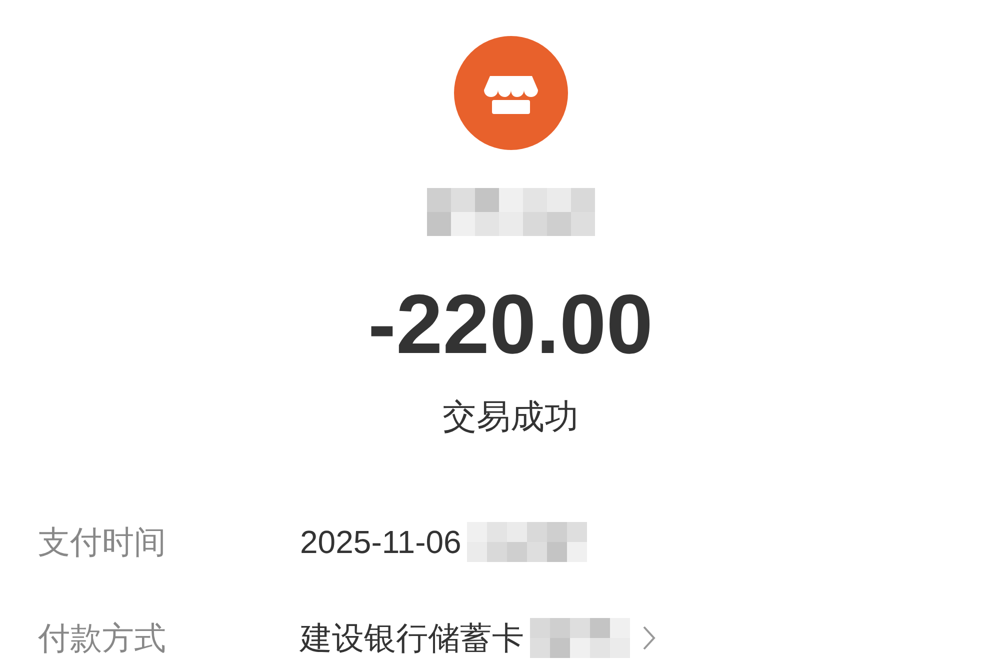  What do you see at coordinates (412, 638) in the screenshot?
I see `detail-value: 建设银行储蓄卡` at bounding box center [412, 638].